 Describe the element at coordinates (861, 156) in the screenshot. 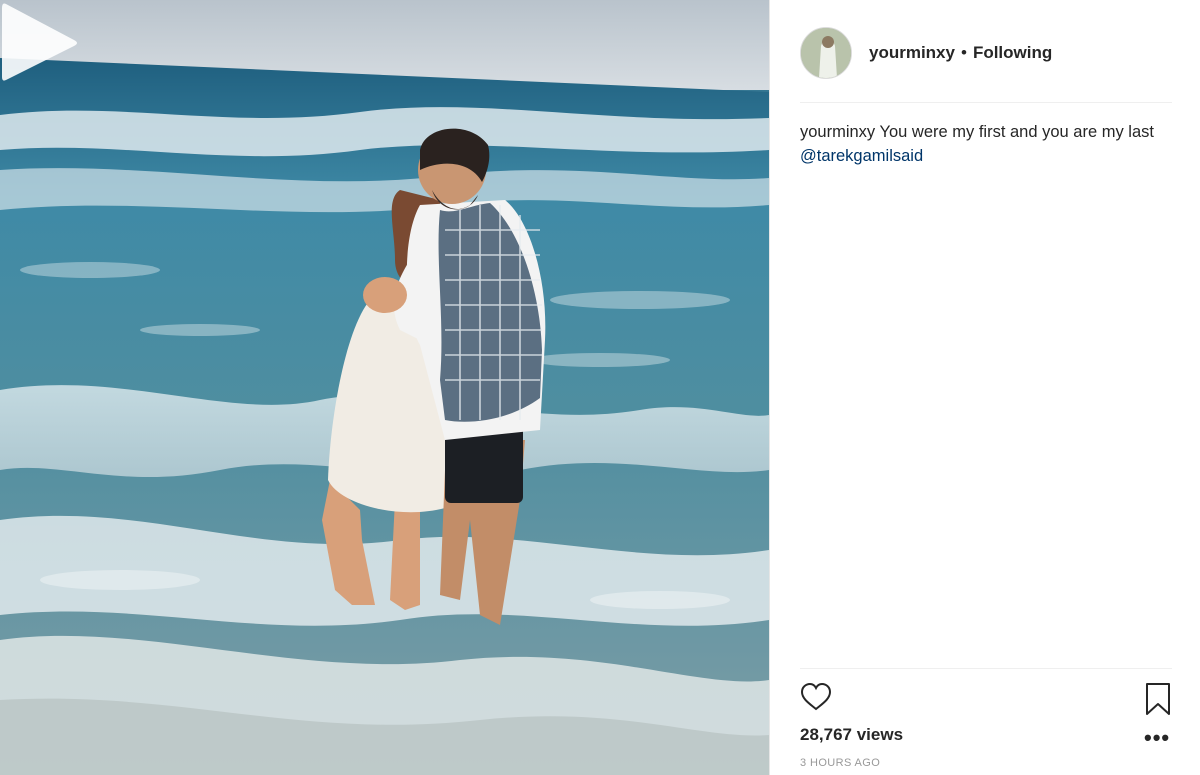

I see `mention-link: @tarekgamilsaid` at that location.